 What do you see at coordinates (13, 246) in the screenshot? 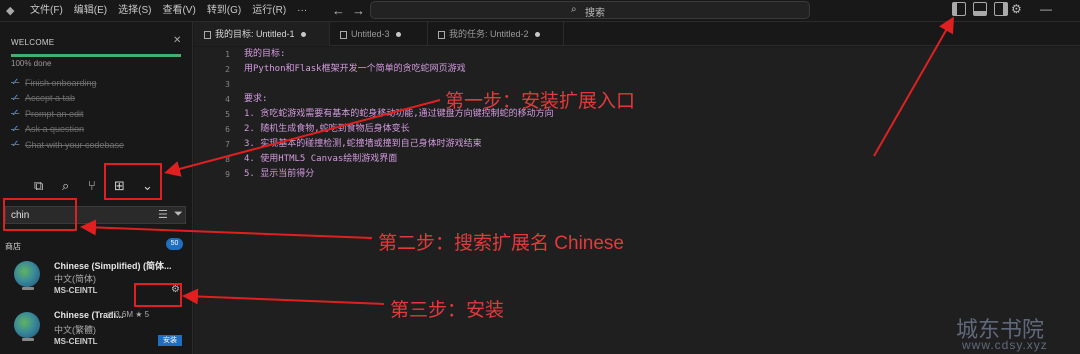
I see `marketplace-section-label: 商店` at bounding box center [13, 246].